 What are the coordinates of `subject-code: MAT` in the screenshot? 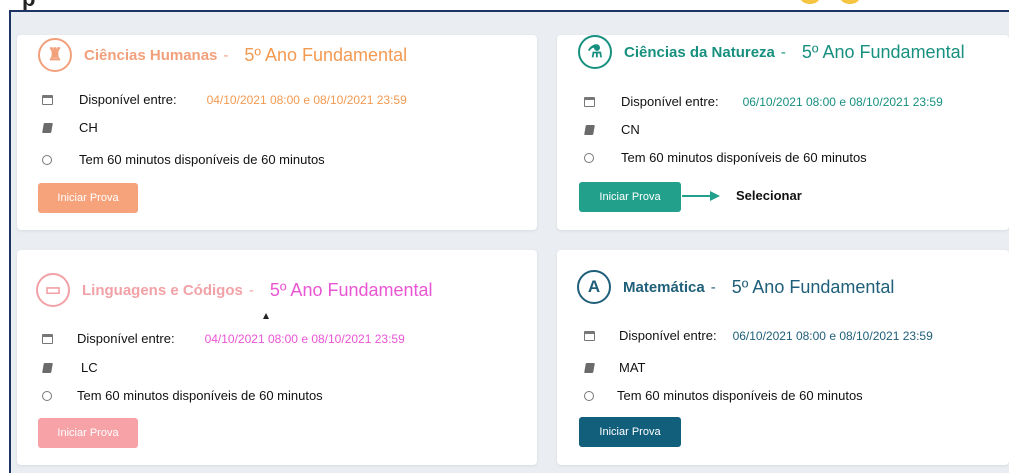 It's located at (632, 367).